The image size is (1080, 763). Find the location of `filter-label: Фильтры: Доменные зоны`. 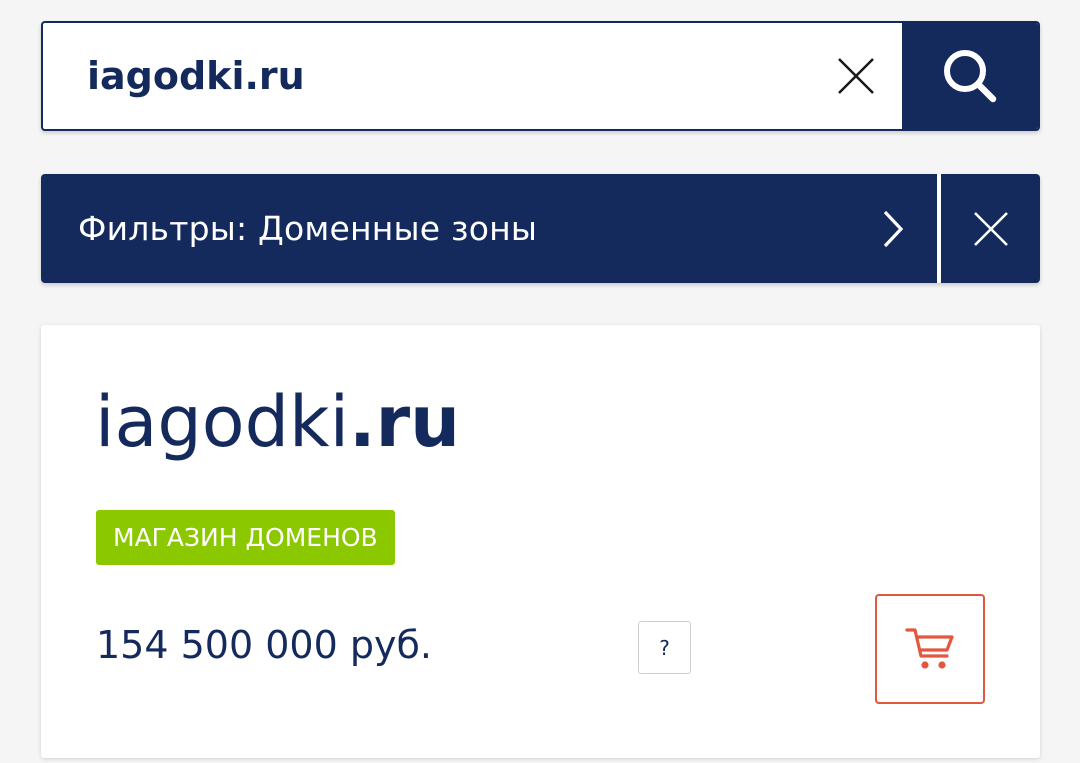

filter-label: Фильтры: Доменные зоны is located at coordinates (308, 228).